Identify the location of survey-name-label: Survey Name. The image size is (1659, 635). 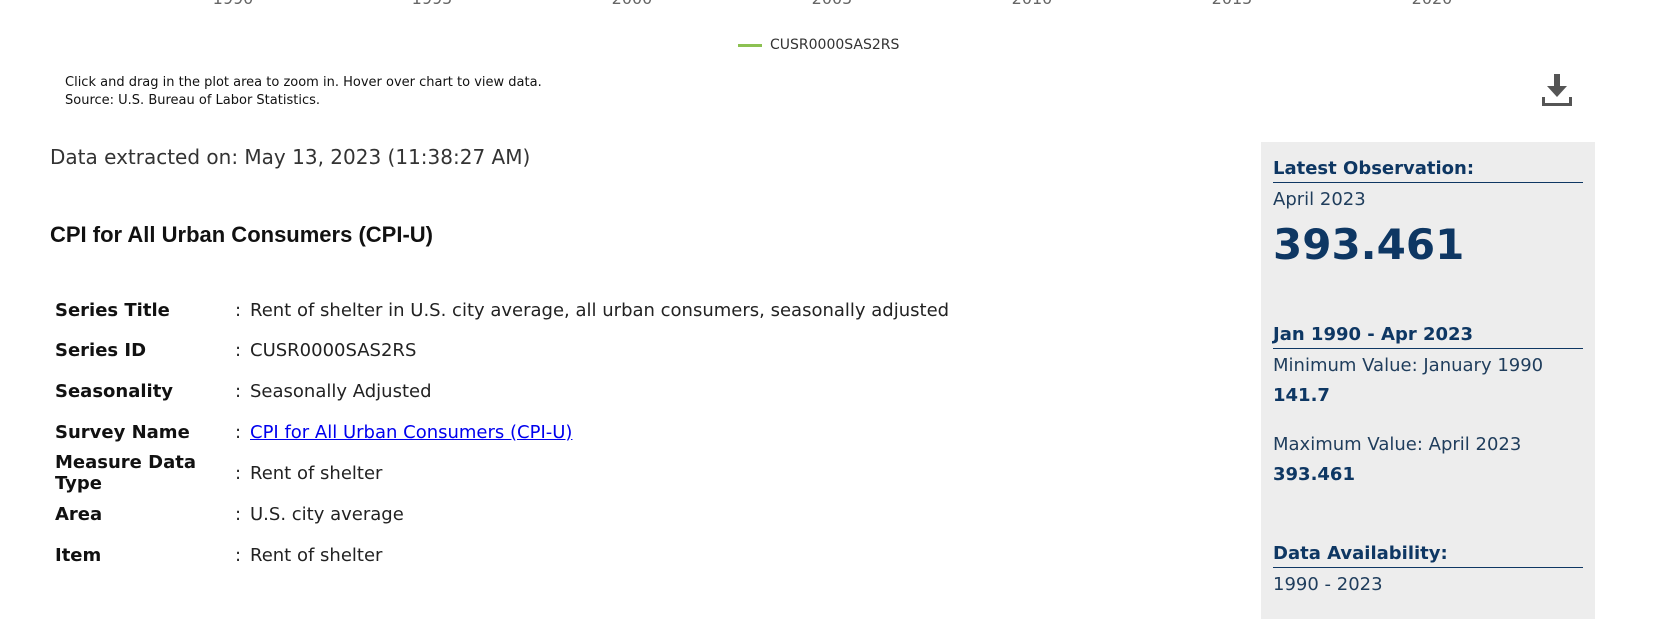
(122, 432).